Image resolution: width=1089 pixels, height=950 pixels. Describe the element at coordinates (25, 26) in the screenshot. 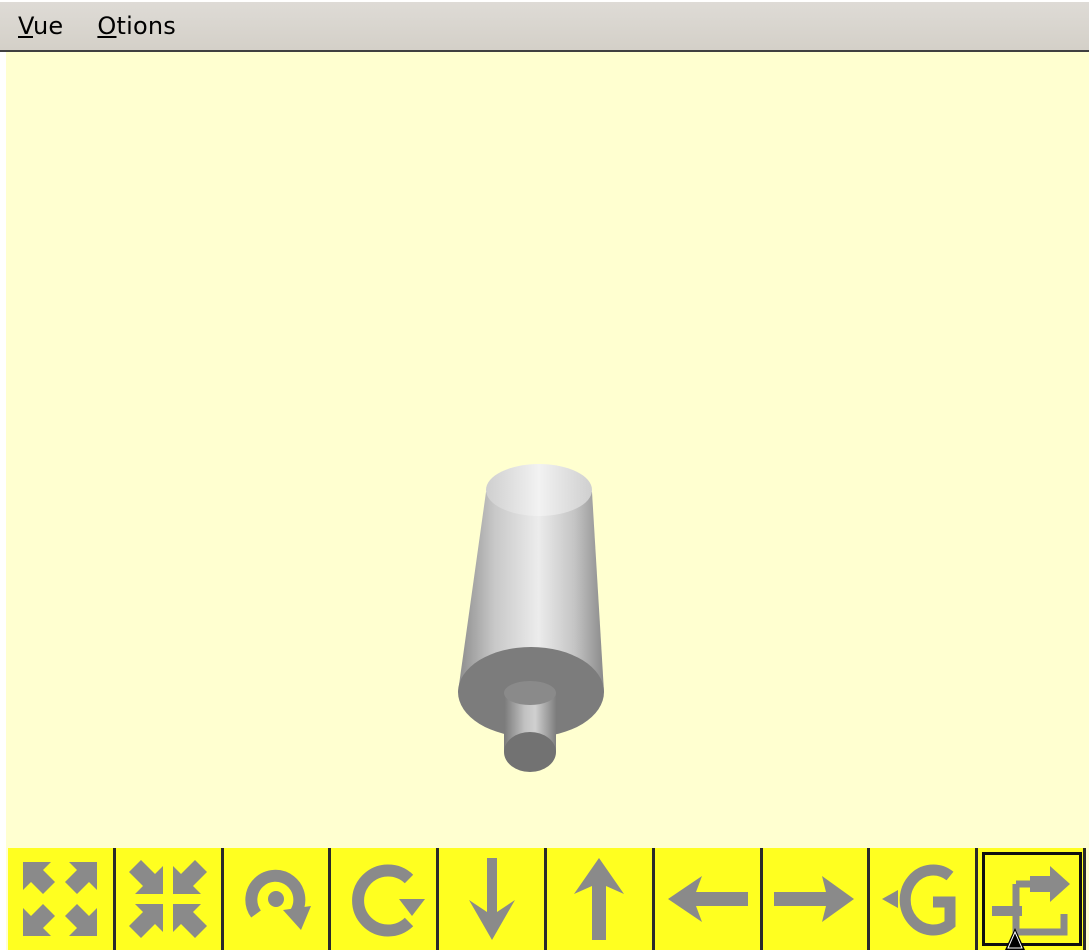

I see `menu-vue-mnemonic: V` at that location.